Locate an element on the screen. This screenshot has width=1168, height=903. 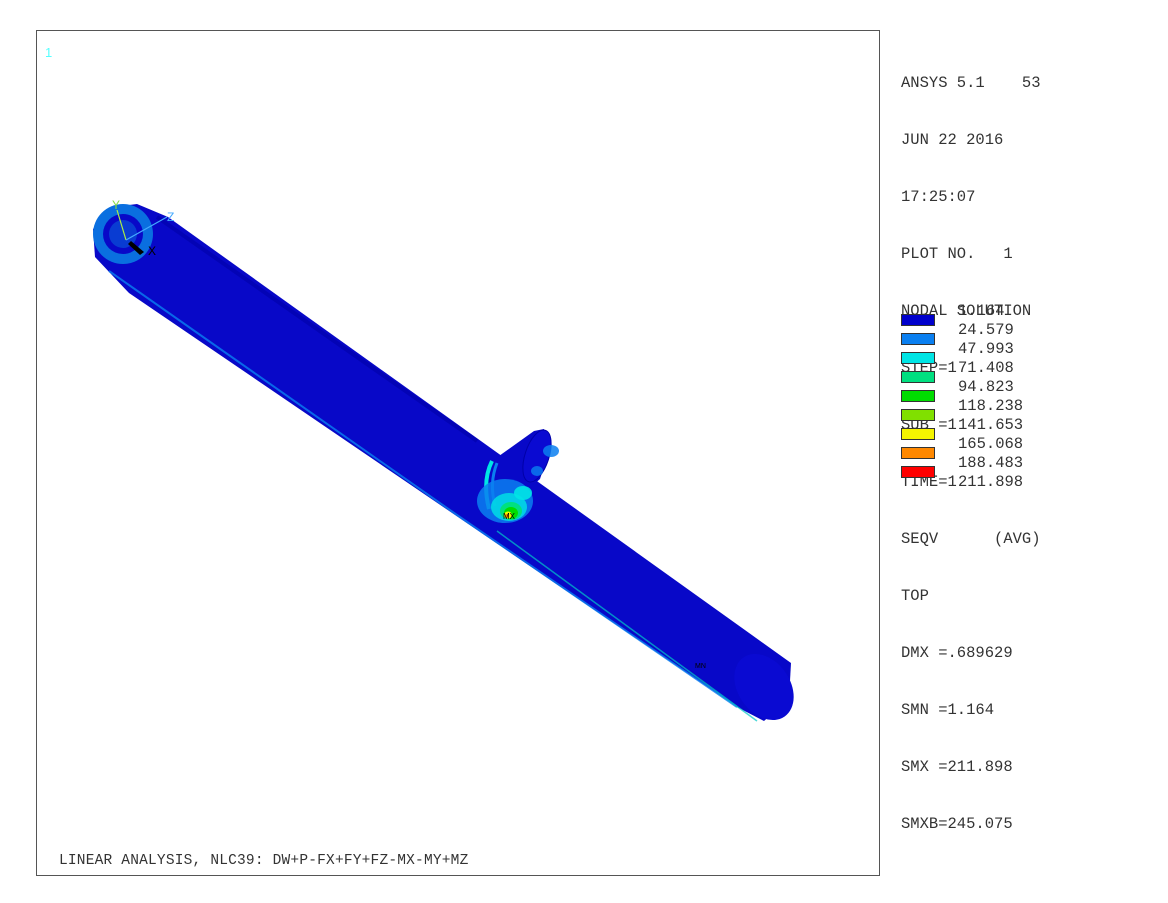
legend-value: 47.993 is located at coordinates (986, 349).